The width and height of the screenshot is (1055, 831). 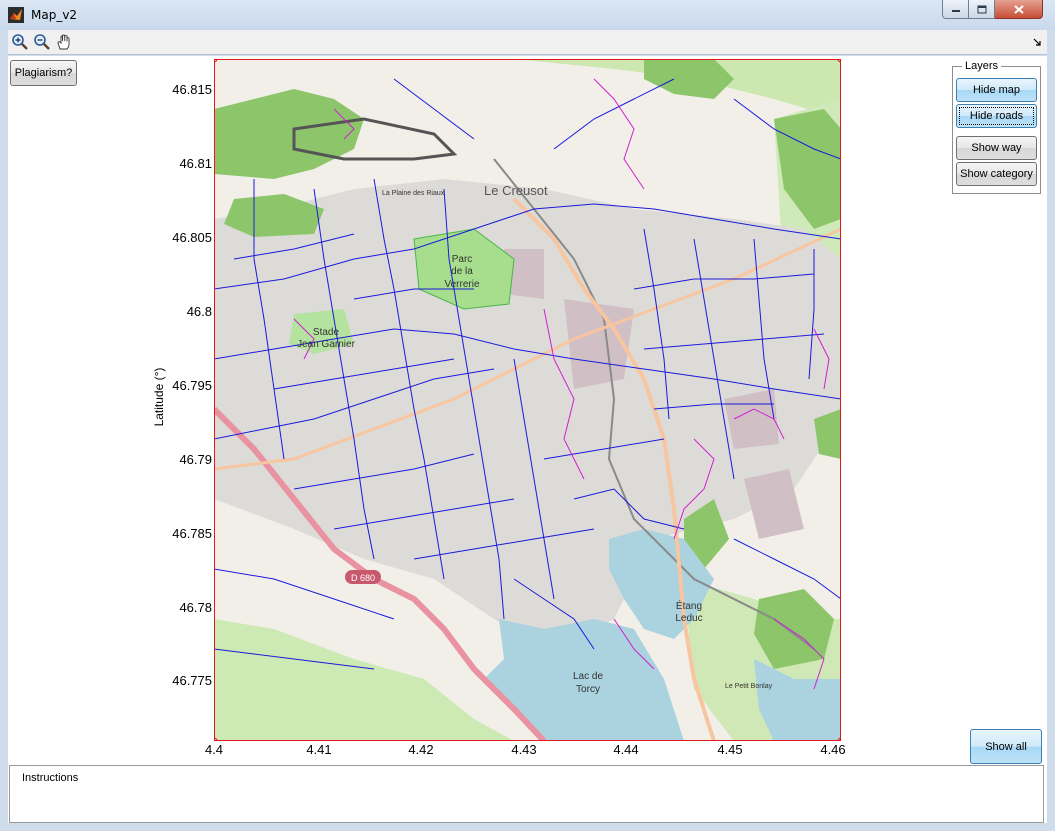 What do you see at coordinates (996, 148) in the screenshot?
I see `show-way-button: Show way` at bounding box center [996, 148].